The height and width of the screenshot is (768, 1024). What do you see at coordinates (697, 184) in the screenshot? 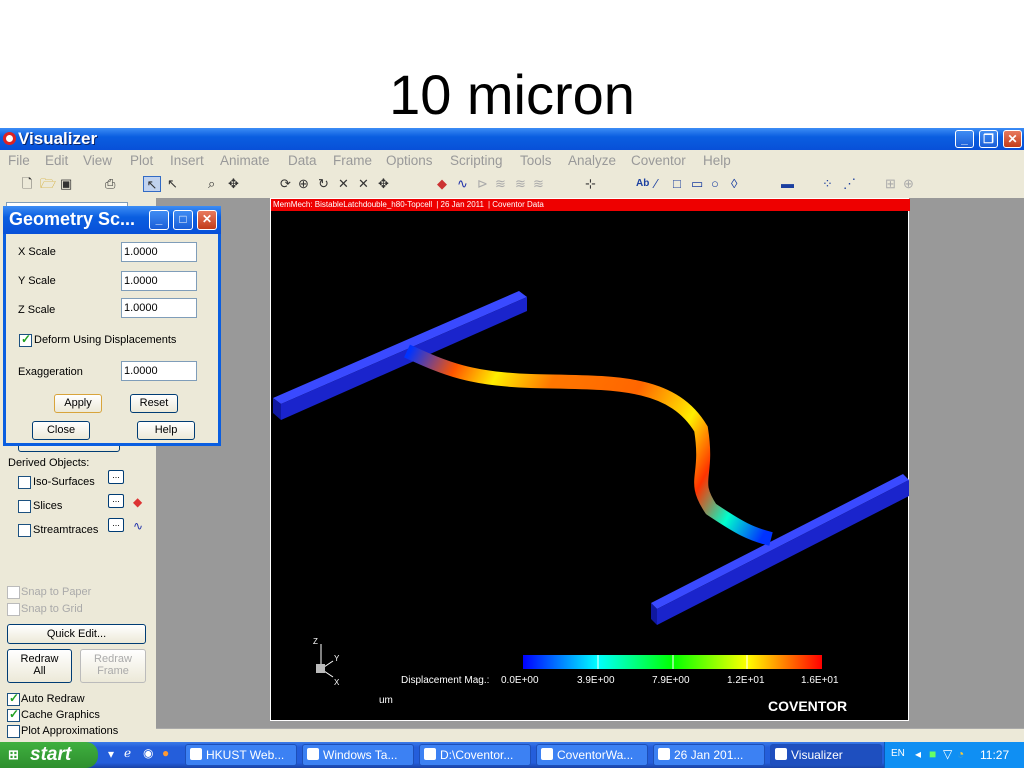
I see `rectangle-icon: ▭` at bounding box center [697, 184].